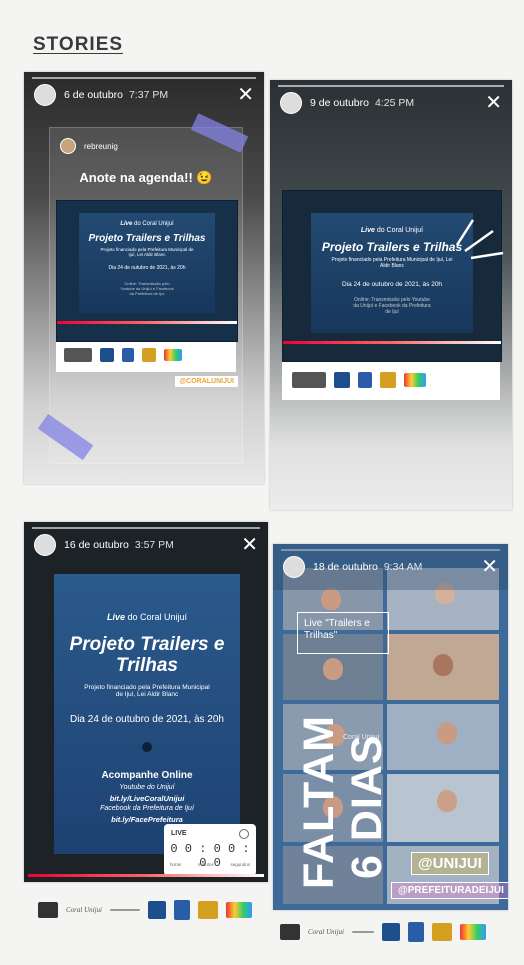 The height and width of the screenshot is (965, 524). What do you see at coordinates (147, 798) in the screenshot?
I see `online-line-2: bit.ly/LiveCoralUnijui` at bounding box center [147, 798].